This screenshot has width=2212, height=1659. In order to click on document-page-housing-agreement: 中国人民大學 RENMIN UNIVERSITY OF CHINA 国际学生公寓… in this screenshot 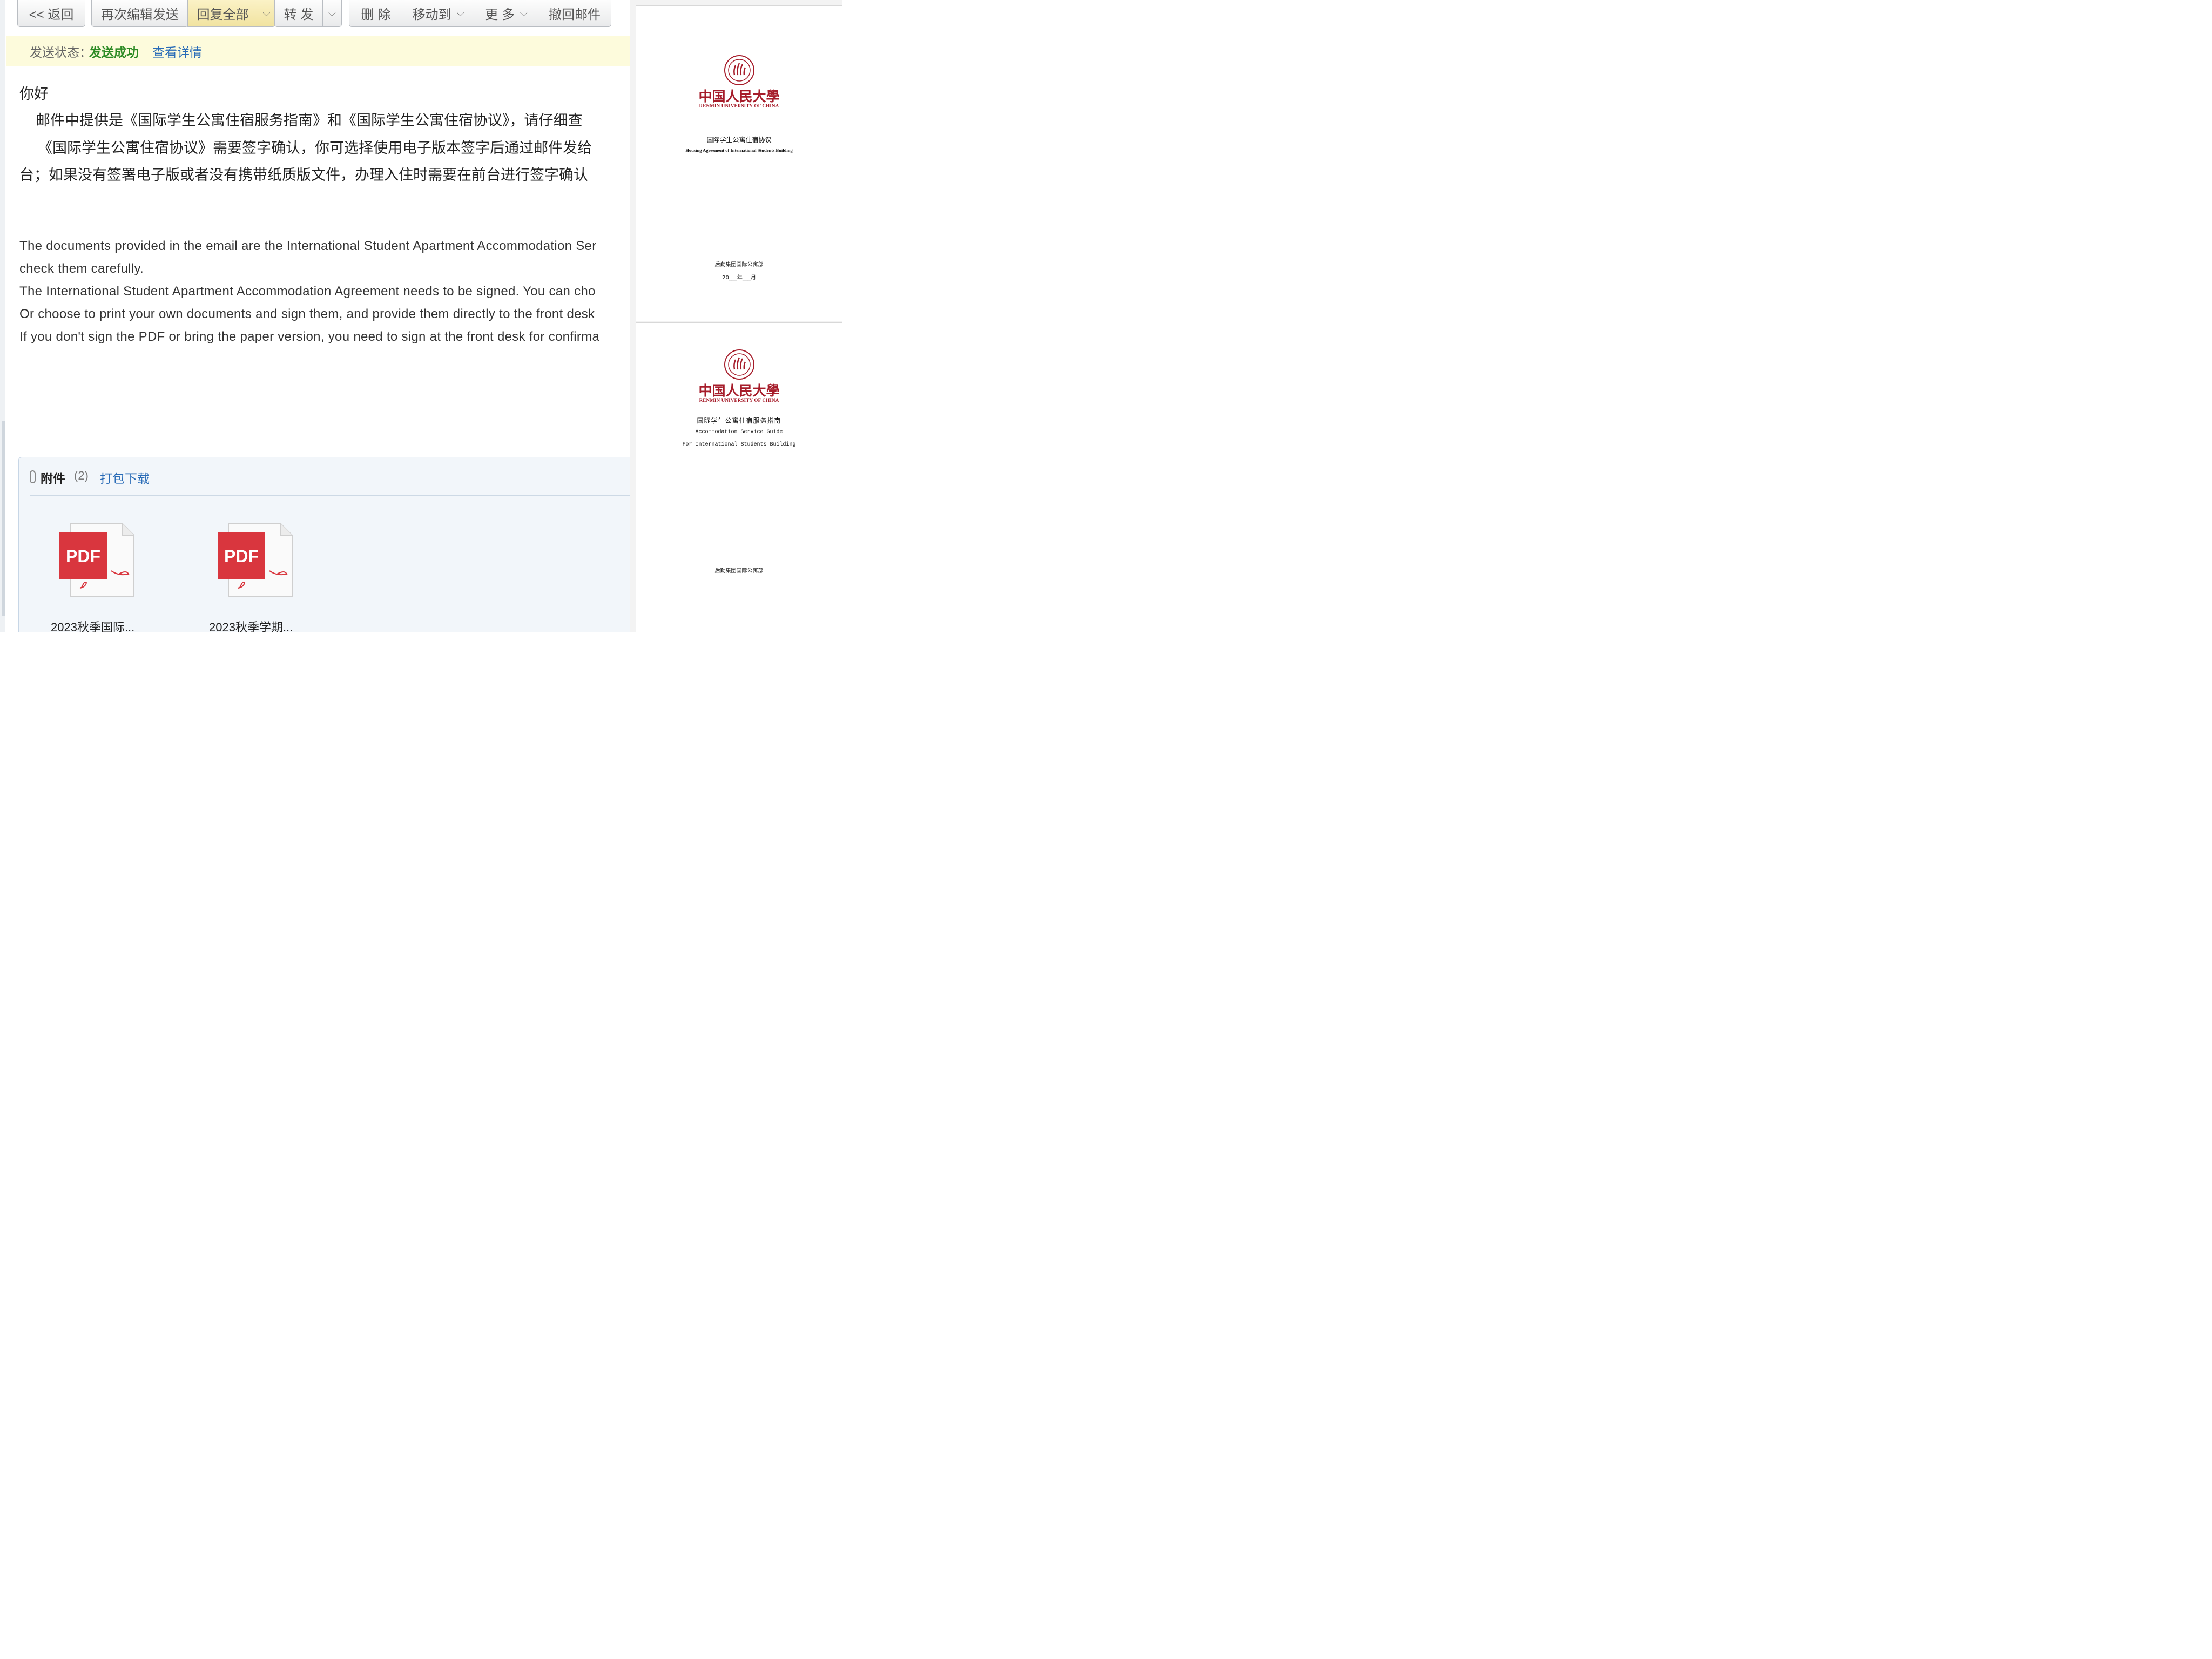, I will do `click(739, 163)`.